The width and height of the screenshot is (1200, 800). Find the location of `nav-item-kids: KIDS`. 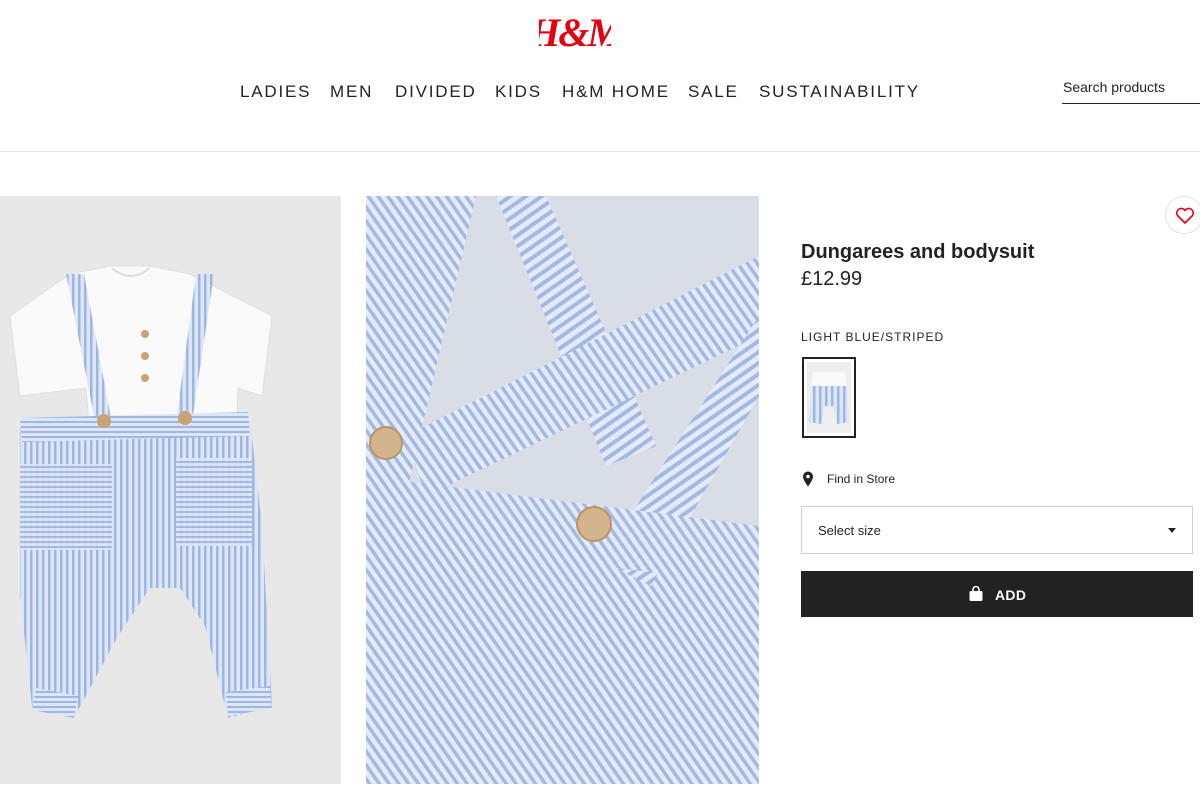

nav-item-kids: KIDS is located at coordinates (518, 92).